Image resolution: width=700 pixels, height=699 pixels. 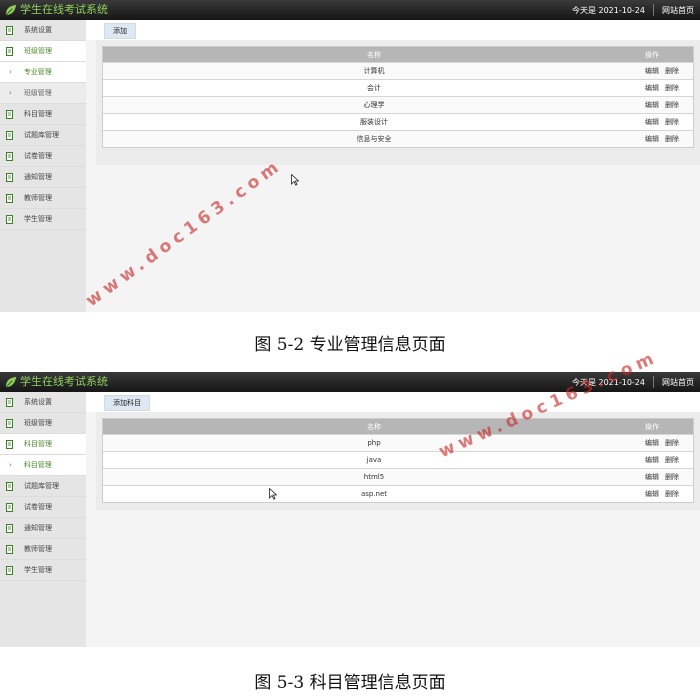 I want to click on figure-caption-5-3: 图 5-3 科目管理信息页面, so click(x=350, y=683).